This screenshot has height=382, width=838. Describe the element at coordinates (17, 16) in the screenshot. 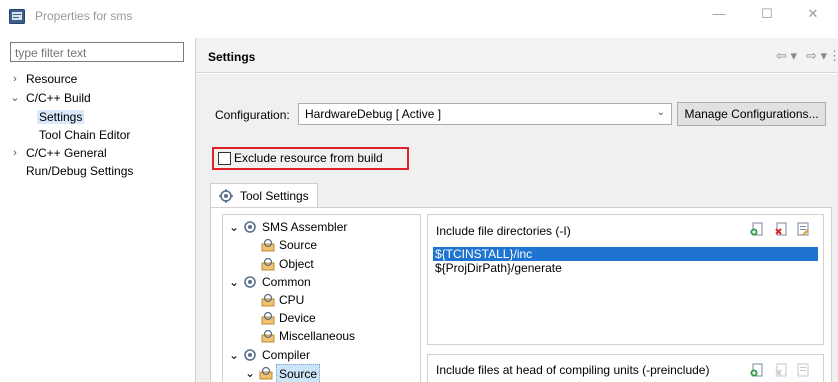

I see `properties-window-icon` at that location.